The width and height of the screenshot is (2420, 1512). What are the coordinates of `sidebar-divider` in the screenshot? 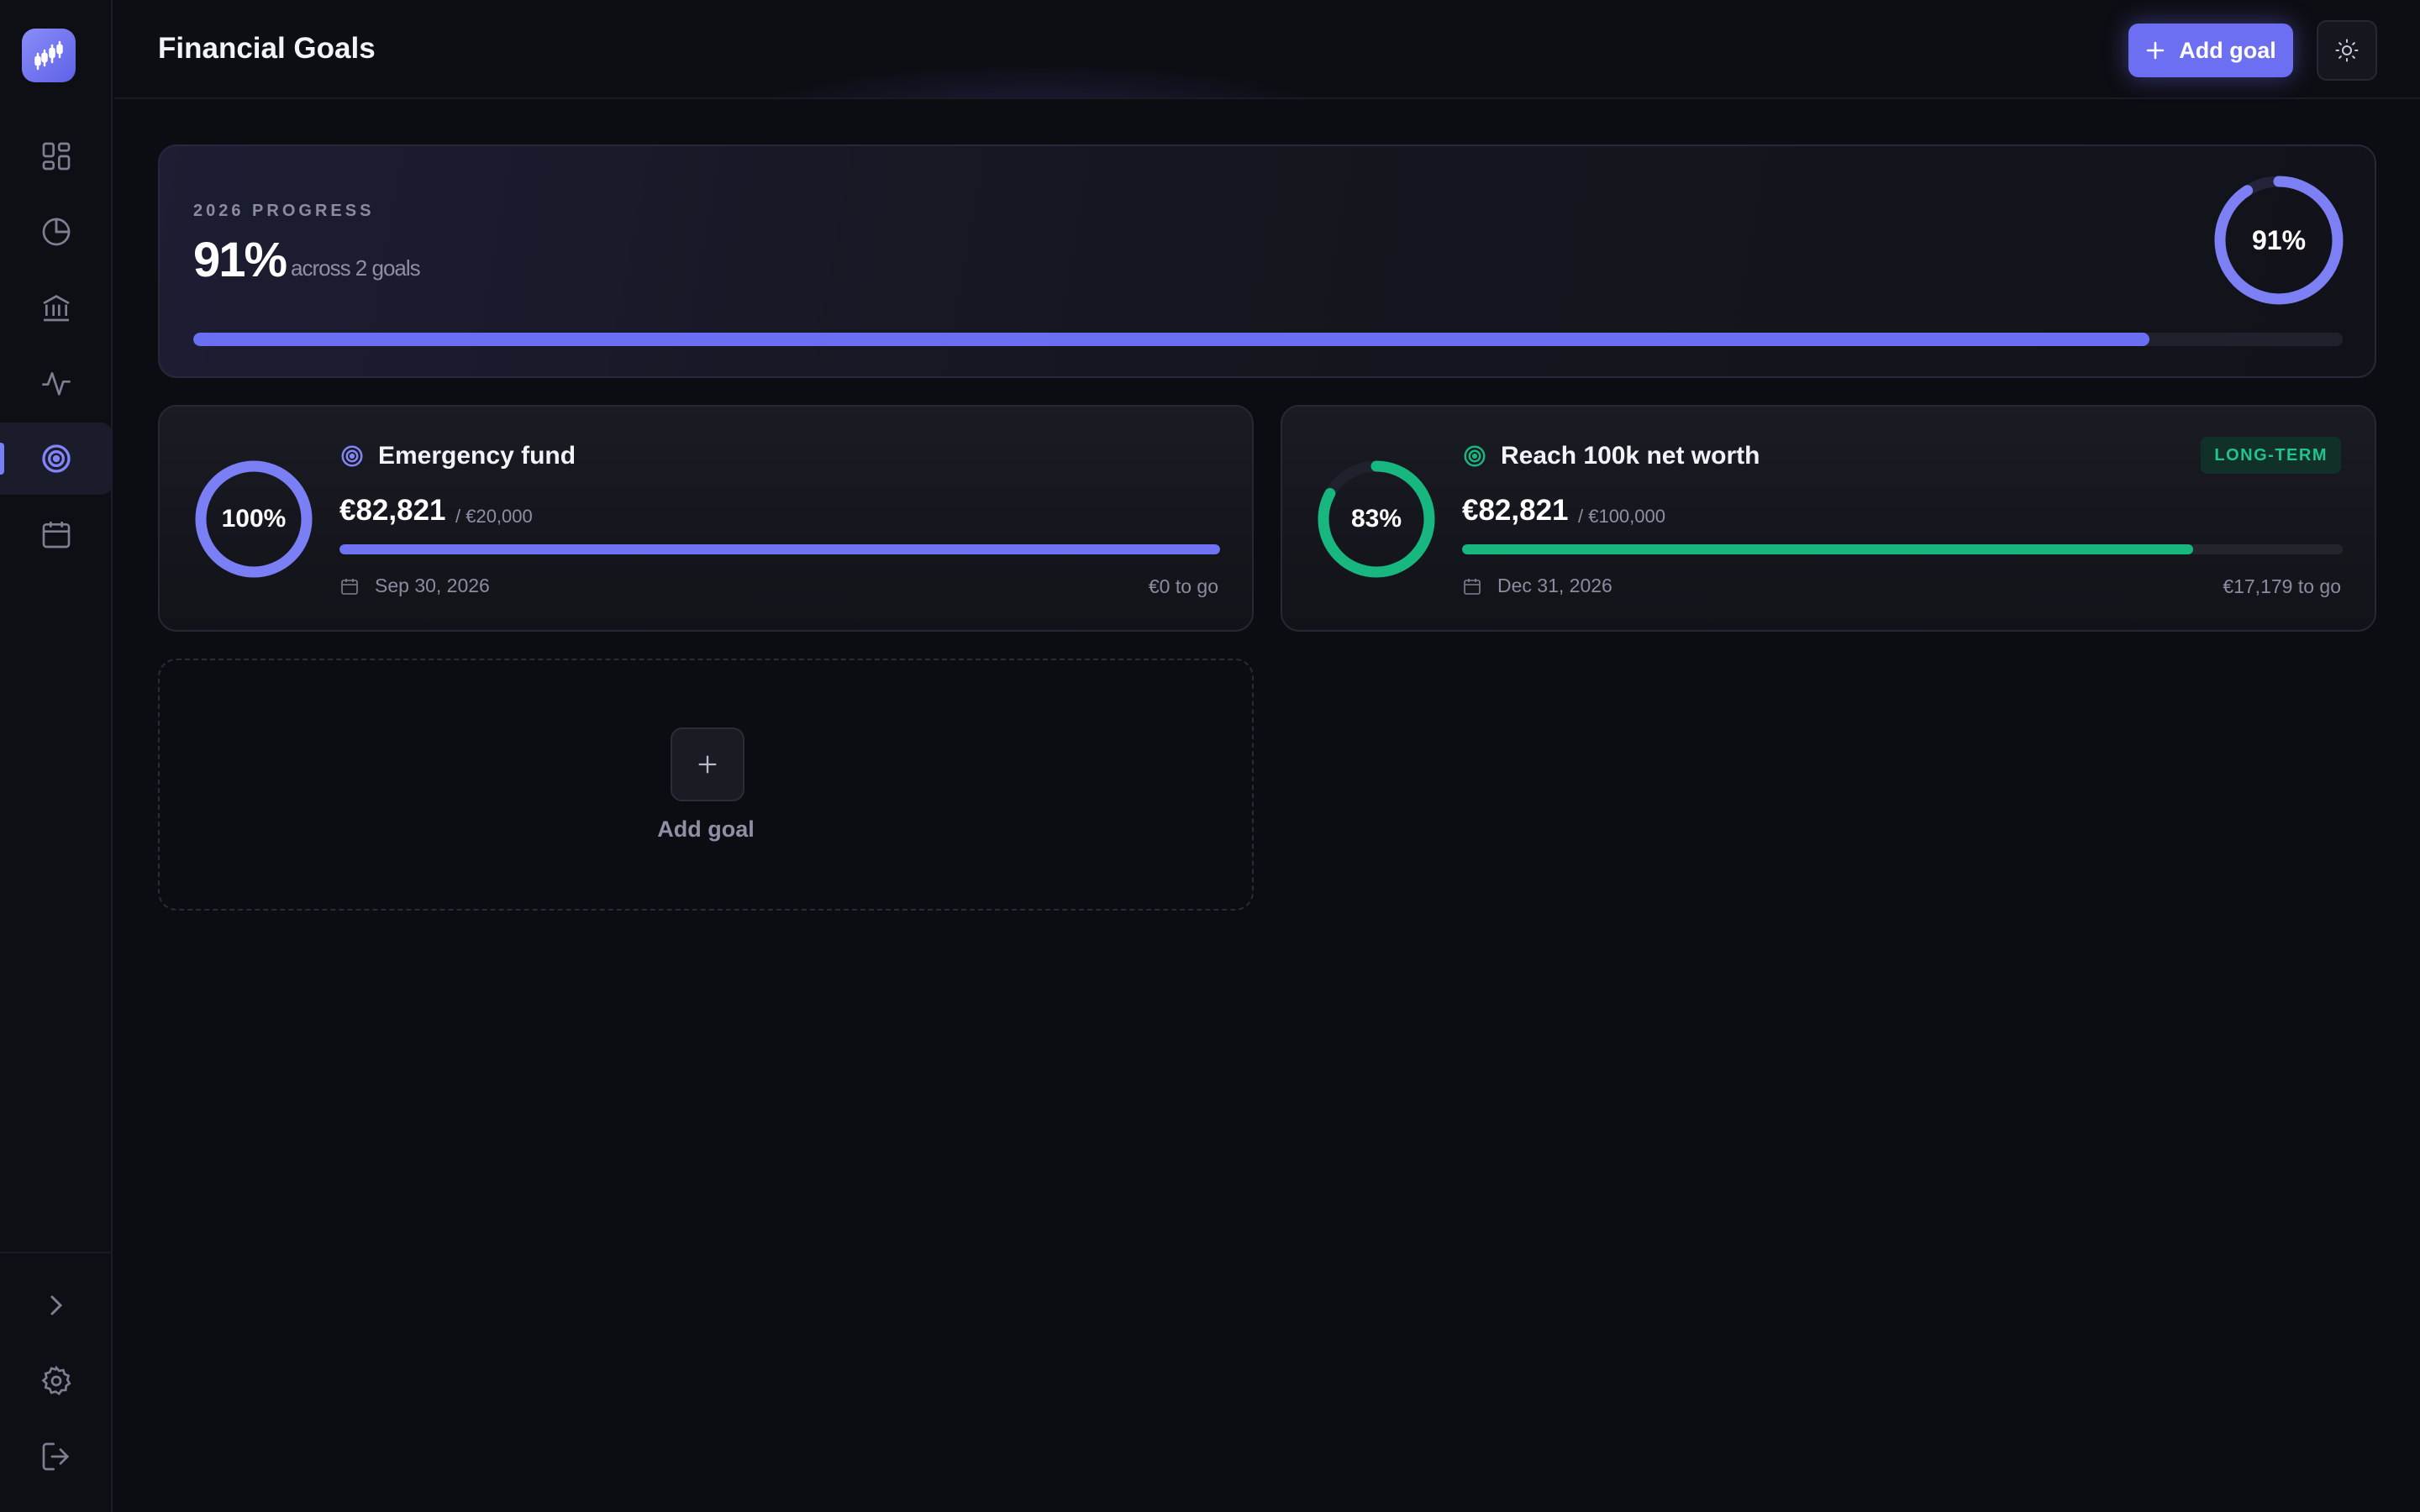 It's located at (56, 1252).